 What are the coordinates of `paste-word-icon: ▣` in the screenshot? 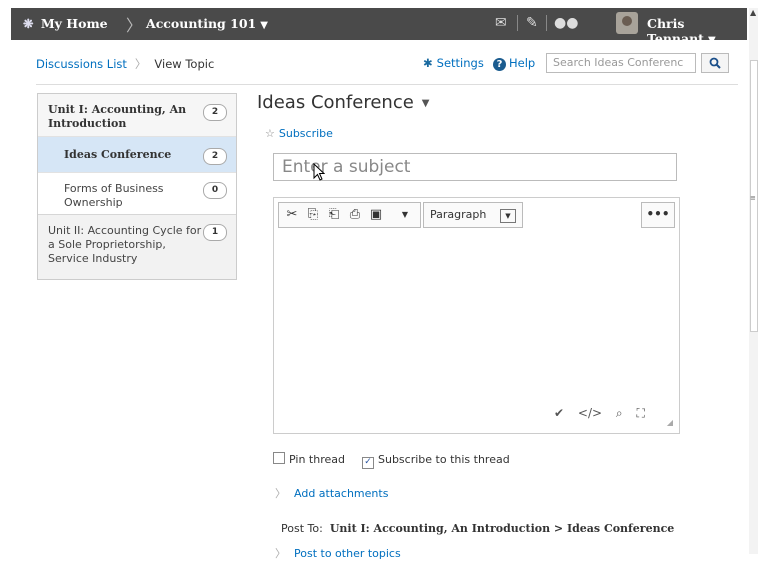 It's located at (376, 215).